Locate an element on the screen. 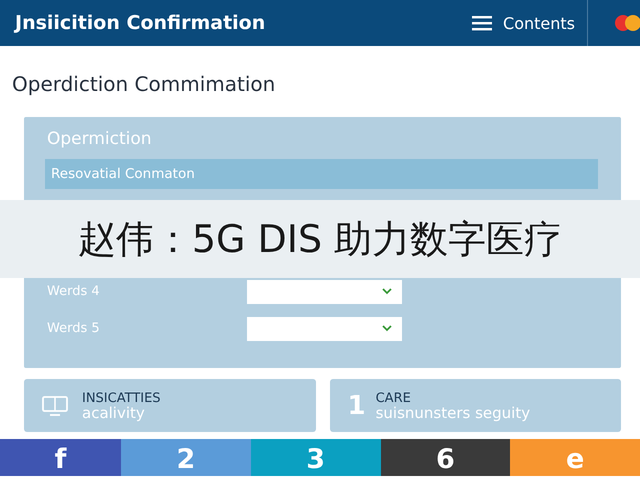 The width and height of the screenshot is (640, 480). caption-text: 赵伟：5G DIS 助力数字医疗 is located at coordinates (320, 239).